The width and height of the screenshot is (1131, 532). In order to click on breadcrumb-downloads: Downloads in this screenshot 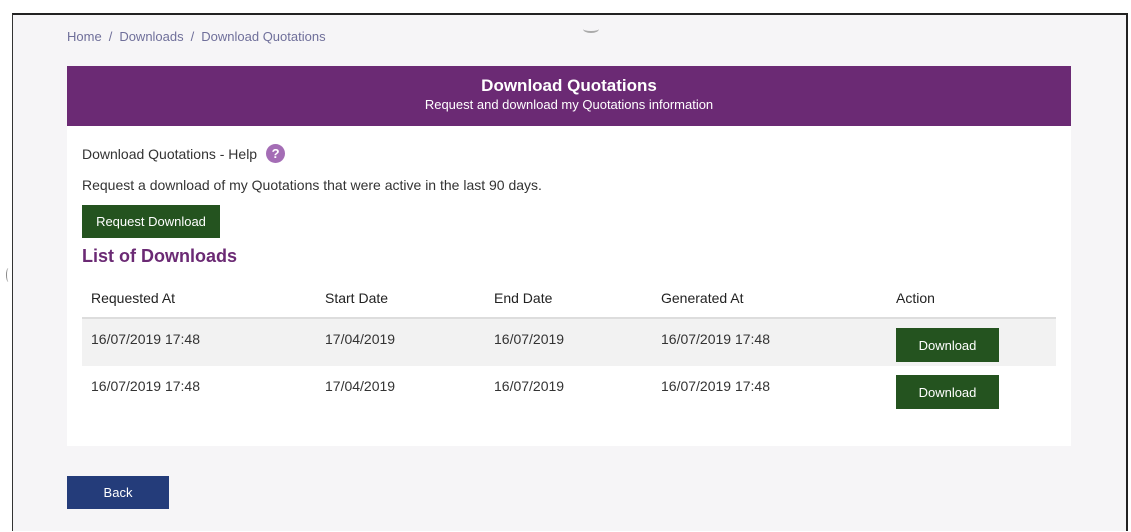, I will do `click(151, 36)`.